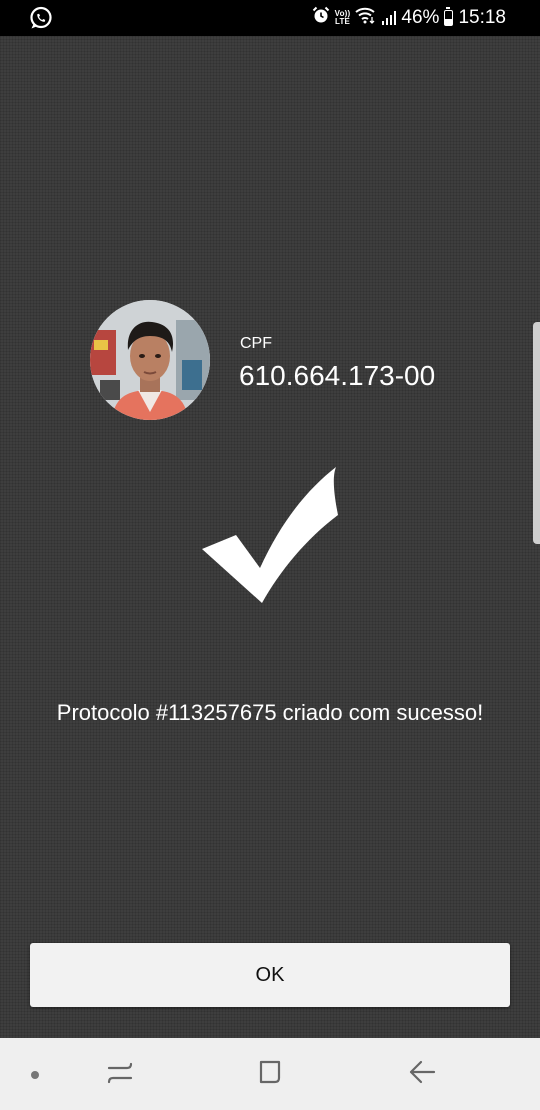 Image resolution: width=540 pixels, height=1110 pixels. What do you see at coordinates (536, 433) in the screenshot?
I see `scroll-indicator` at bounding box center [536, 433].